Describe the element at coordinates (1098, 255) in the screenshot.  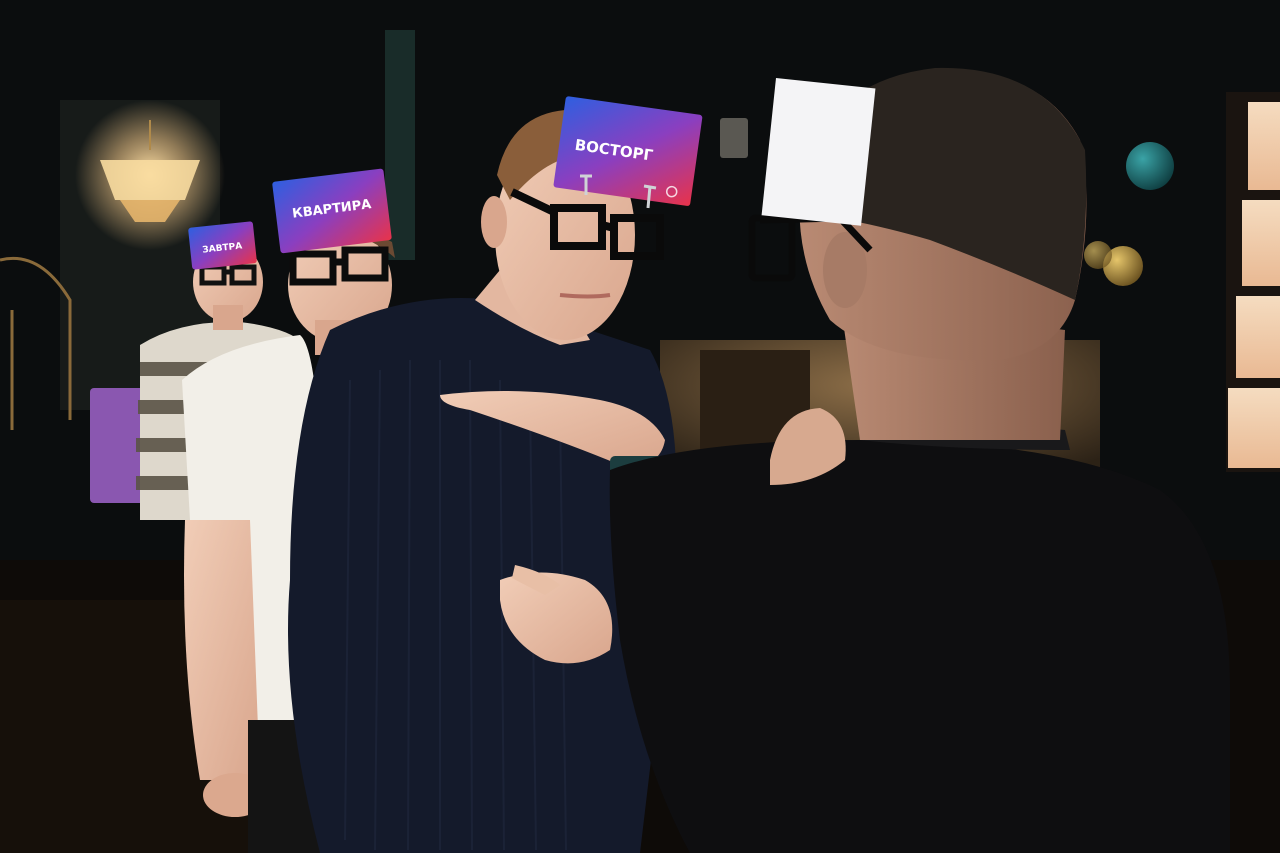
I see `gold-balloon-small` at that location.